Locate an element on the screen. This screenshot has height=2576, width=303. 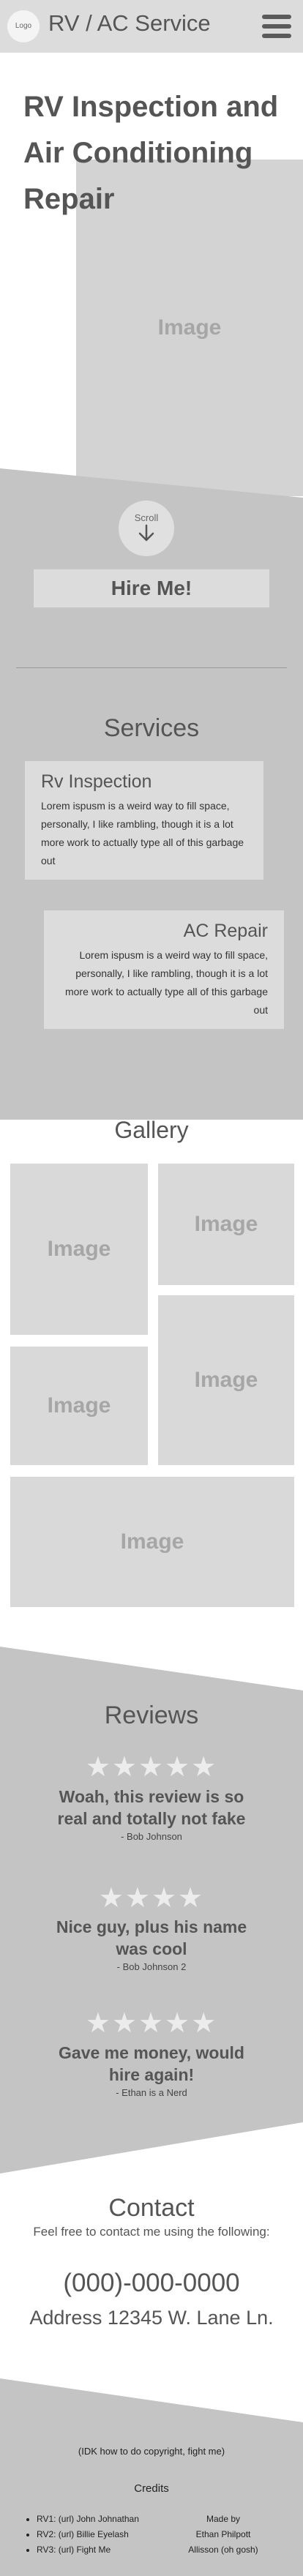
scroll-button: Scroll is located at coordinates (146, 528).